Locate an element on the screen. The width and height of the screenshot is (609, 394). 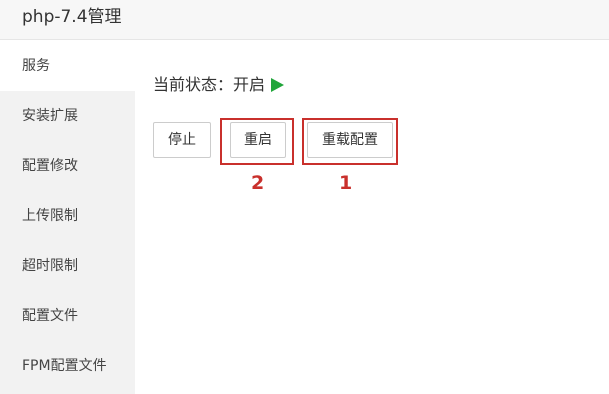
sidebar-item-fpm-config-file: FPM配置文件 is located at coordinates (67, 366).